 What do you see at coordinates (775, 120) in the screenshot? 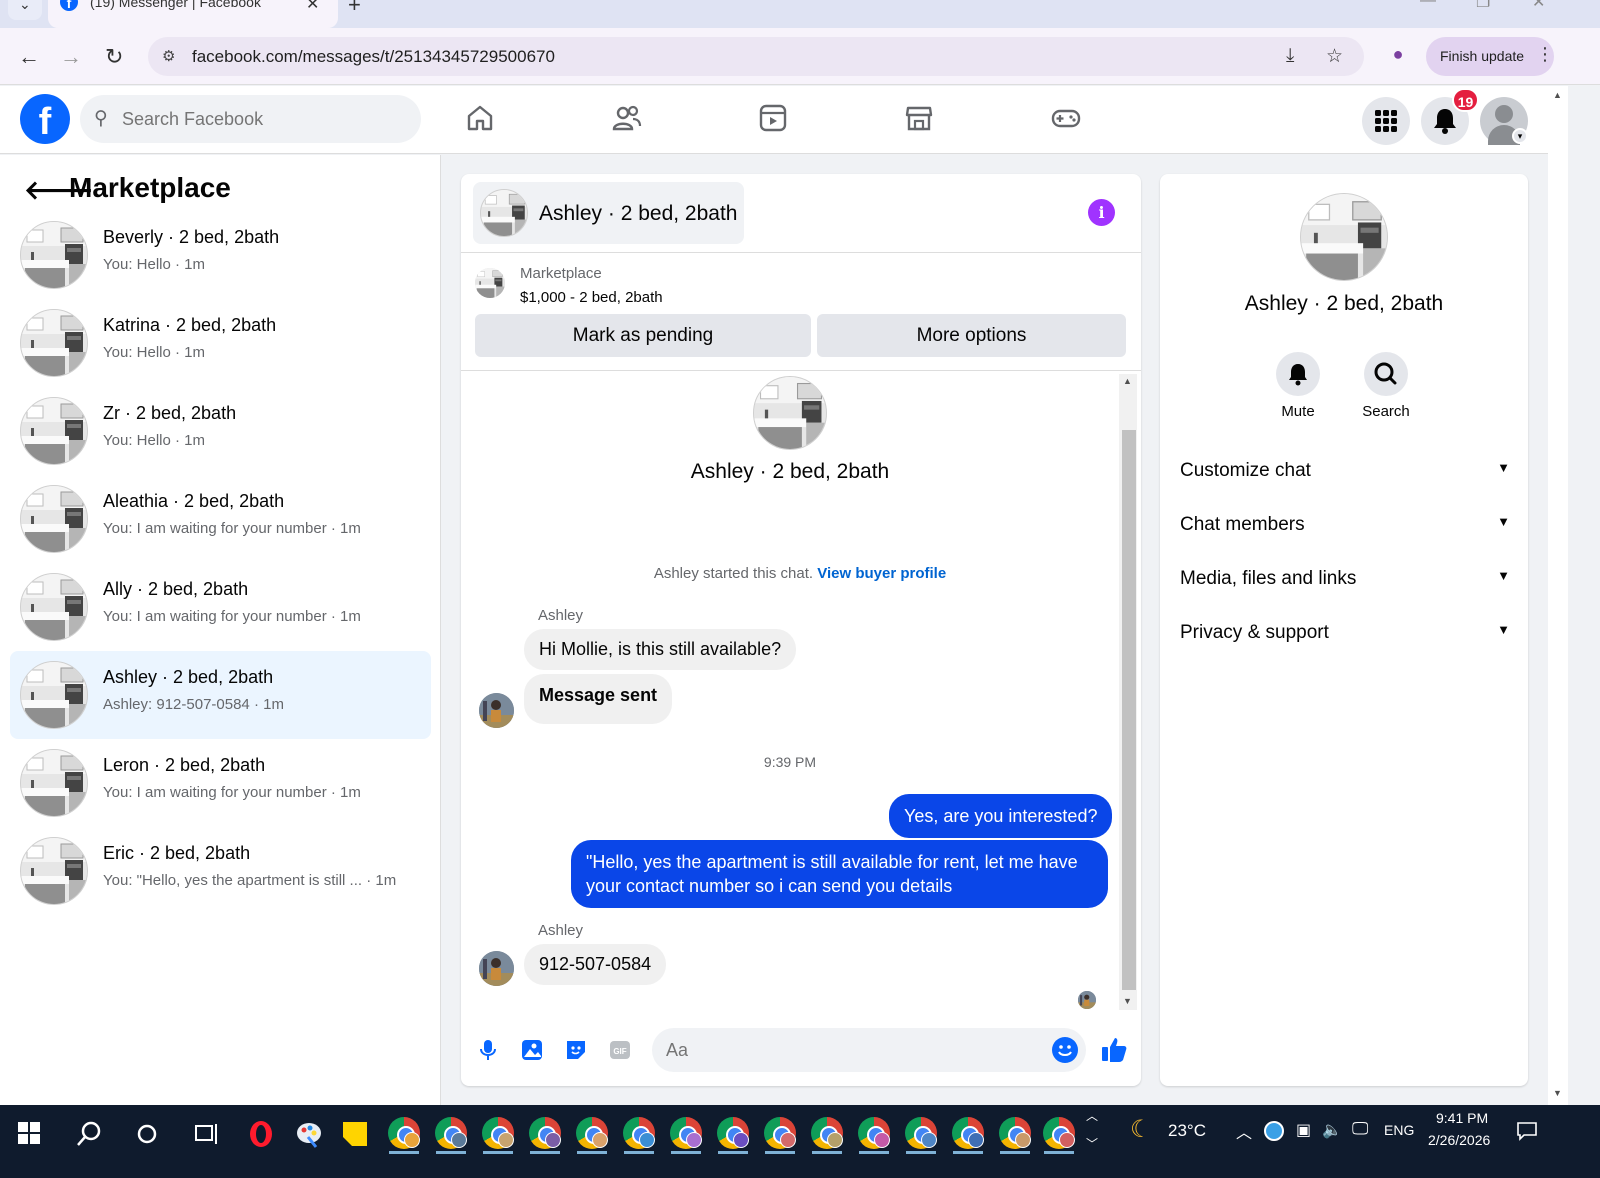
I see `video-icon` at bounding box center [775, 120].